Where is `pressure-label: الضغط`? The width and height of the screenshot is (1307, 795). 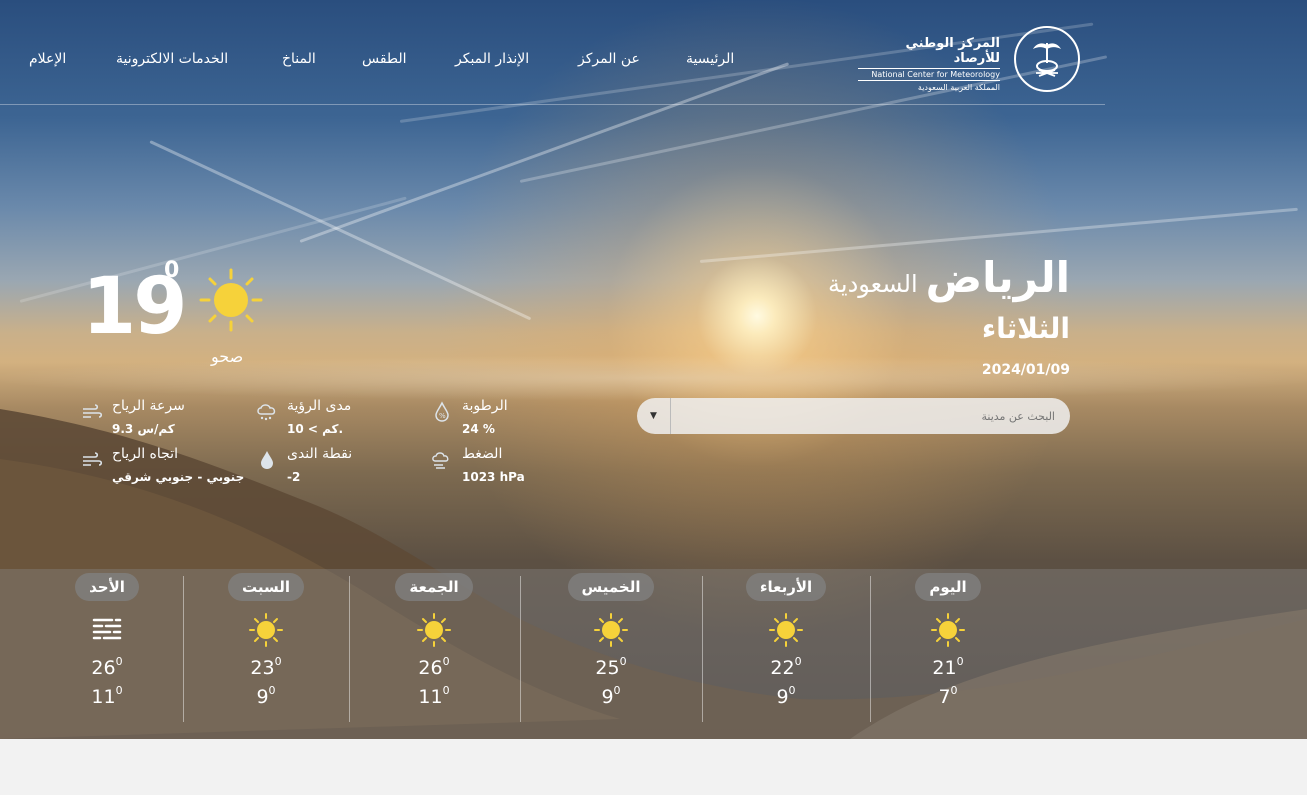 pressure-label: الضغط is located at coordinates (482, 454).